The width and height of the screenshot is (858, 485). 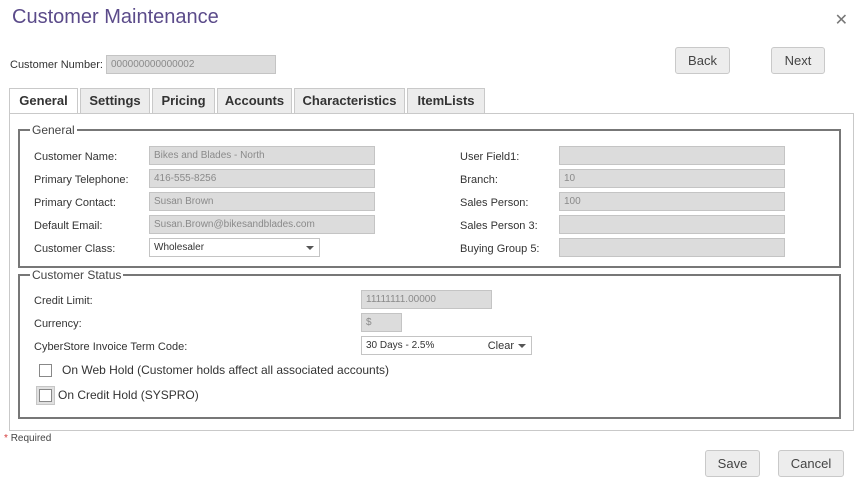 What do you see at coordinates (76, 157) in the screenshot?
I see `customer-name-label: Customer Name:` at bounding box center [76, 157].